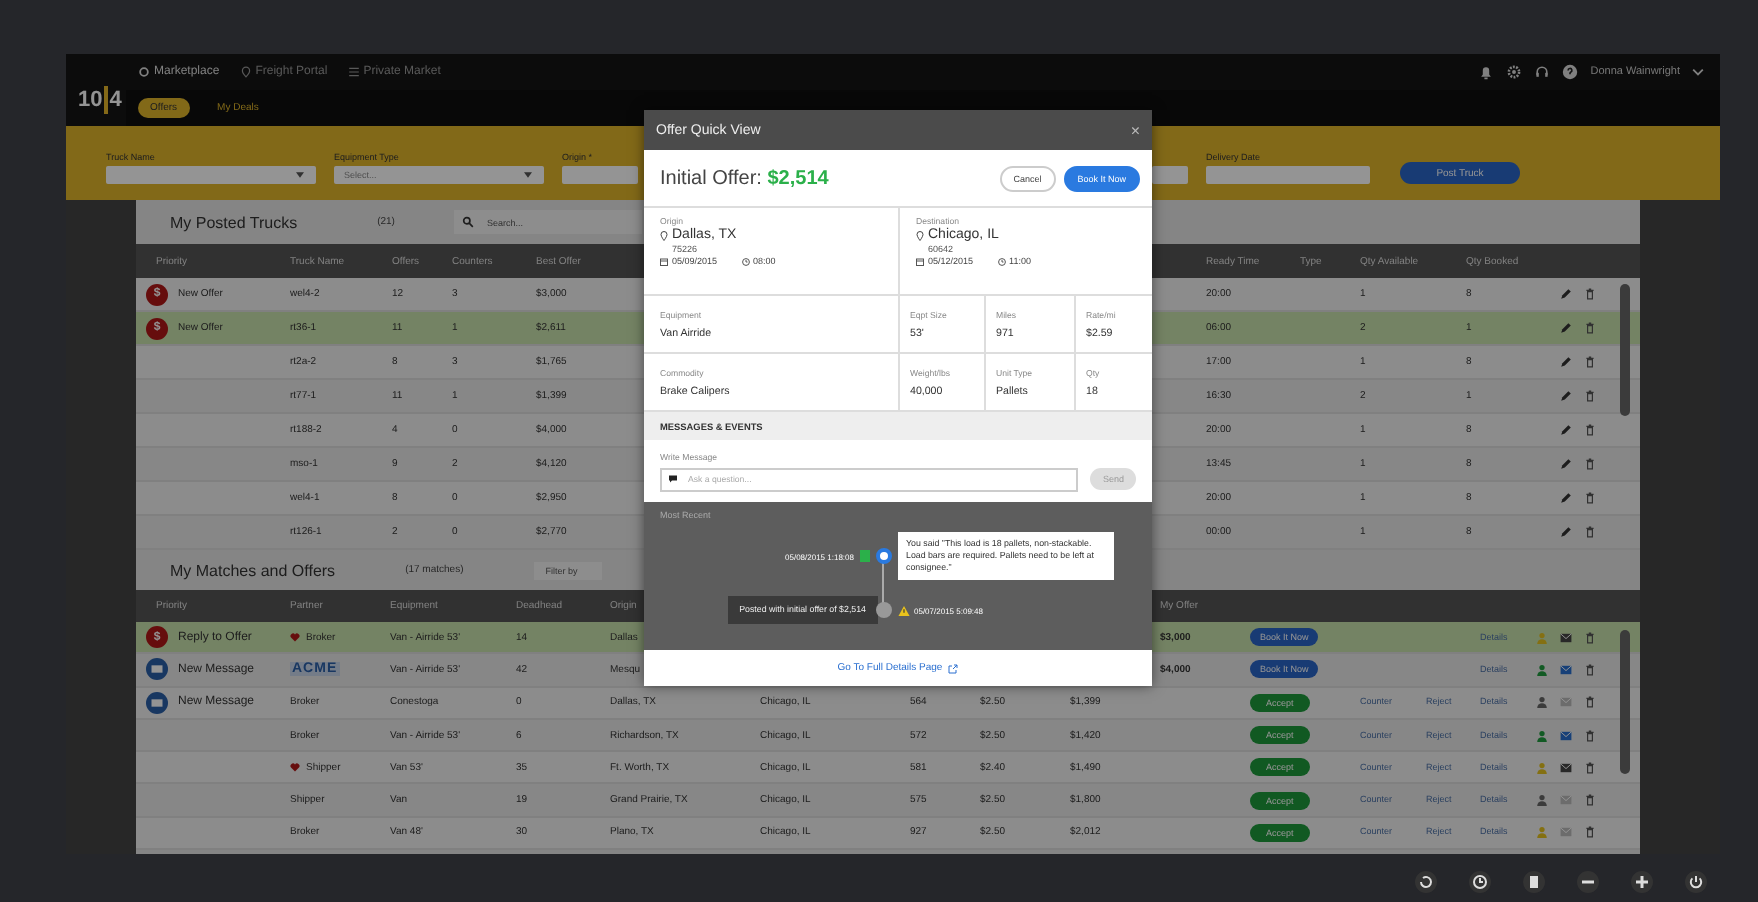  What do you see at coordinates (100, 101) in the screenshot?
I see `logo: 10 4` at bounding box center [100, 101].